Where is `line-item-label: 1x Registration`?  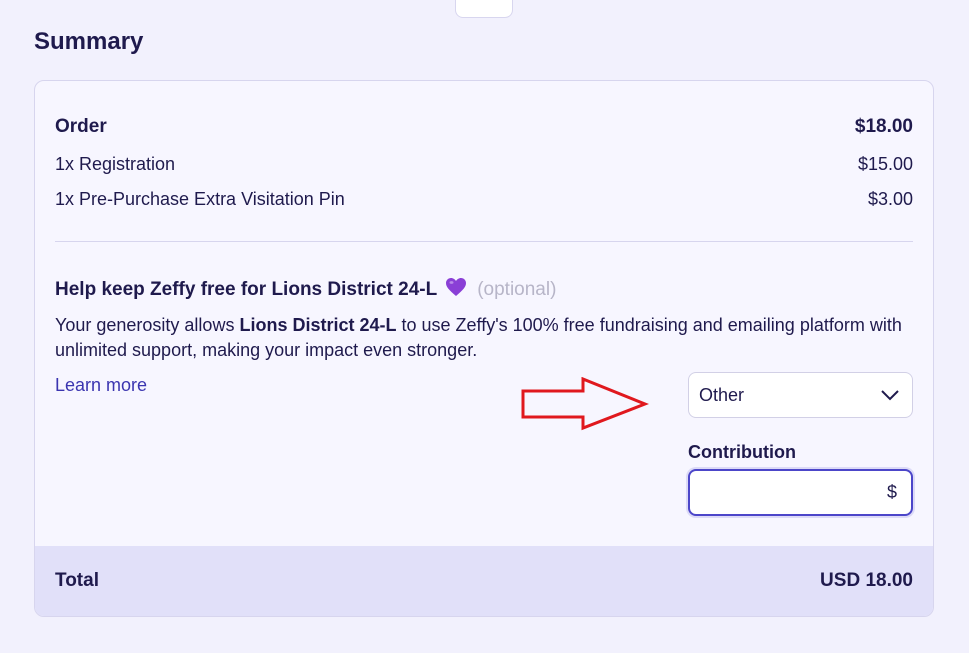
line-item-label: 1x Registration is located at coordinates (115, 164).